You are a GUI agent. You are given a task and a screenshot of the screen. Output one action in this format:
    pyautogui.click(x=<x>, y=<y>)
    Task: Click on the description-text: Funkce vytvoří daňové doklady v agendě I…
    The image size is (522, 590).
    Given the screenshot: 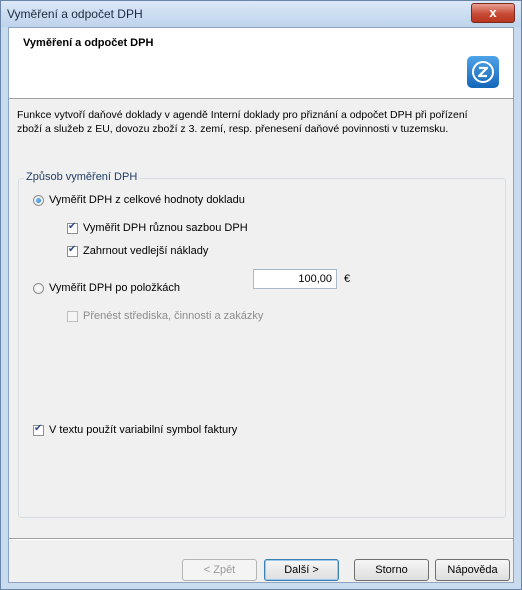 What is the action you would take?
    pyautogui.click(x=263, y=122)
    